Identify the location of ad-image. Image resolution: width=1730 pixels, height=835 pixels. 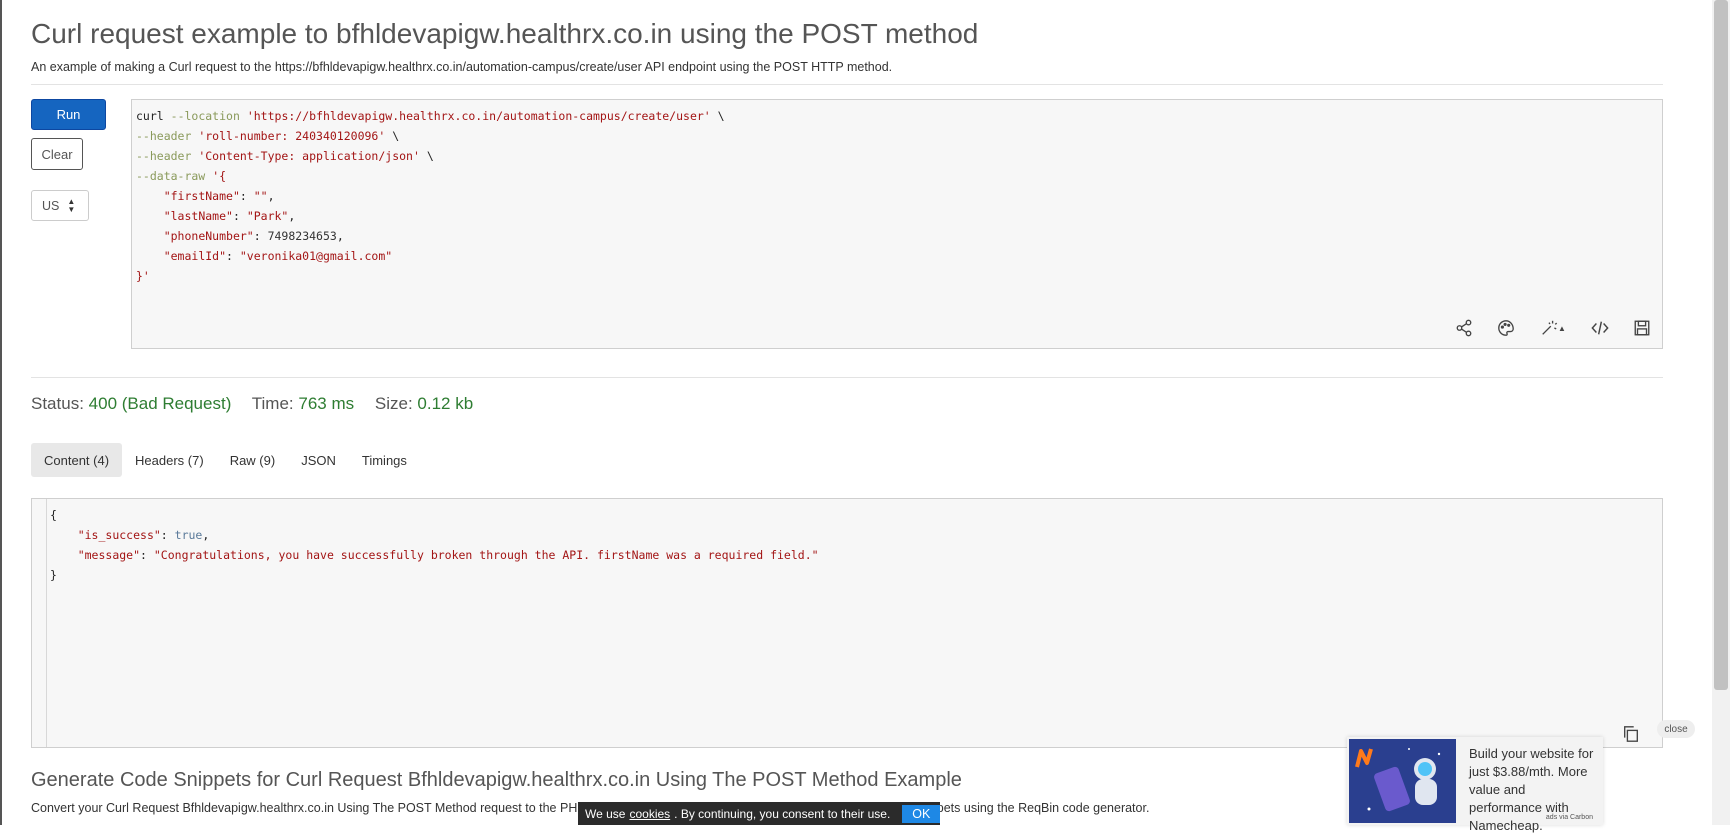
(1402, 781).